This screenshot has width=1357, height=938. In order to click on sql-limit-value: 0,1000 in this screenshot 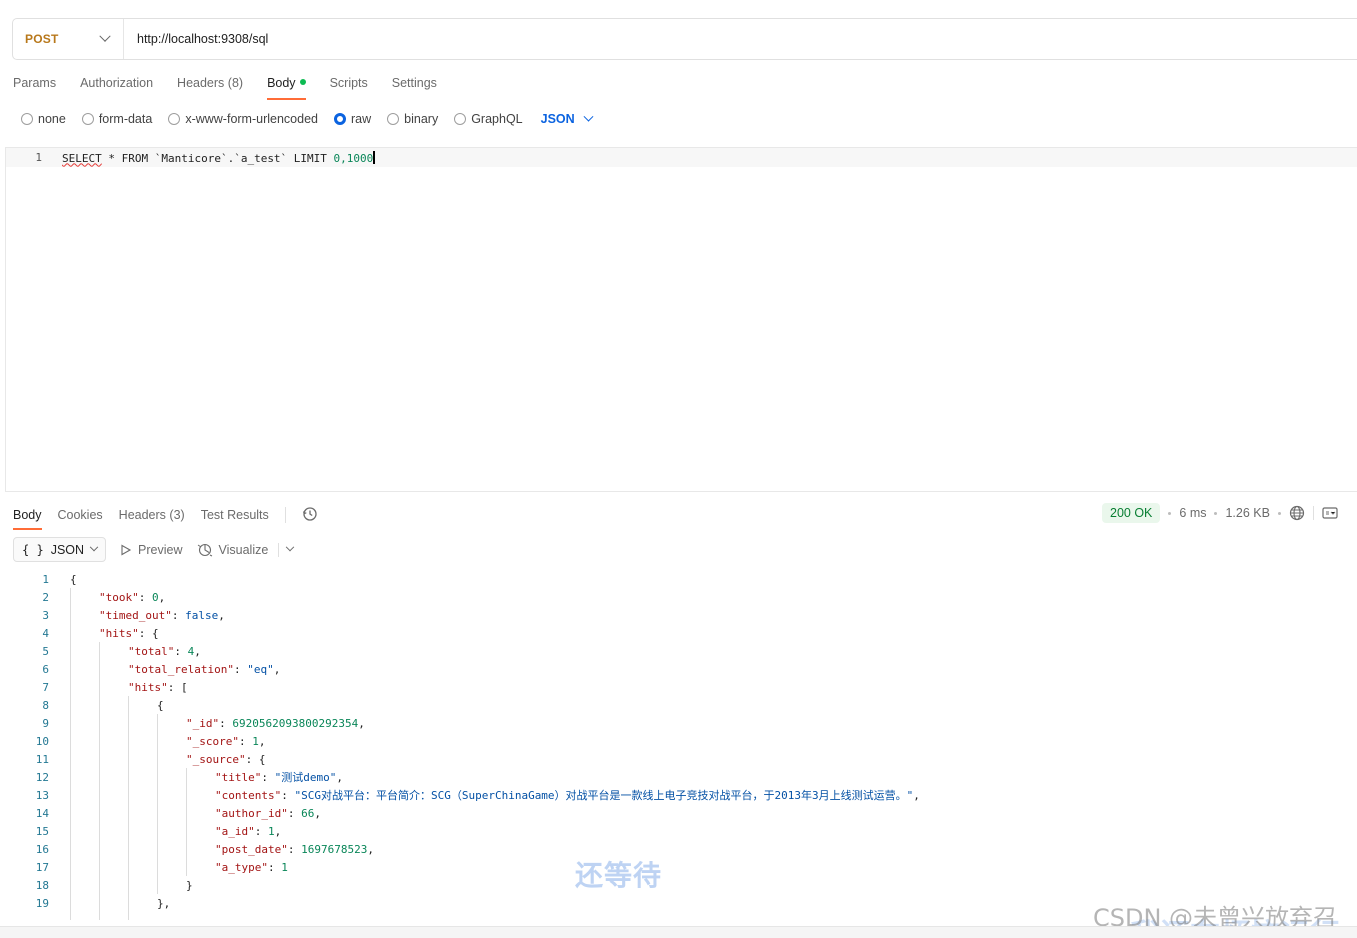, I will do `click(353, 158)`.